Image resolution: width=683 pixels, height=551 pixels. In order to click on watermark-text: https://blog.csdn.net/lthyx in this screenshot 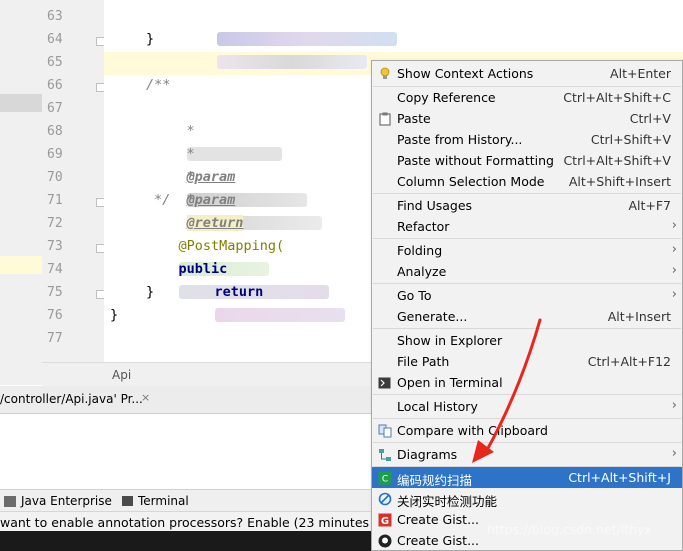, I will do `click(569, 529)`.